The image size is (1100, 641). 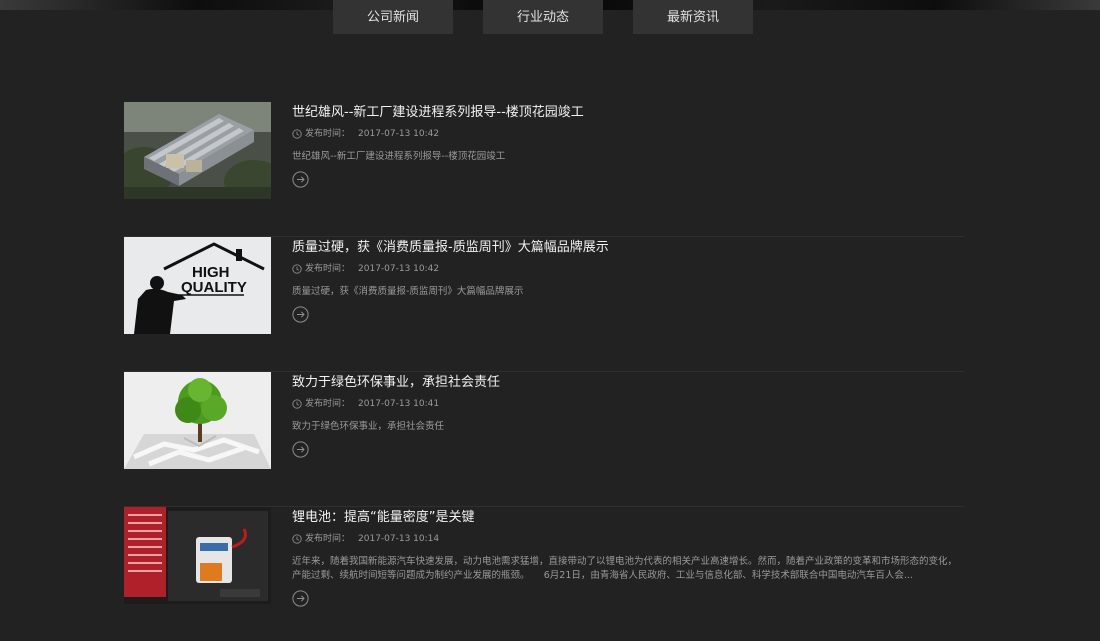 I want to click on news-title: 质量过硬，获《消费质量报-质监周刊》大篇幅品牌展示, so click(x=628, y=248).